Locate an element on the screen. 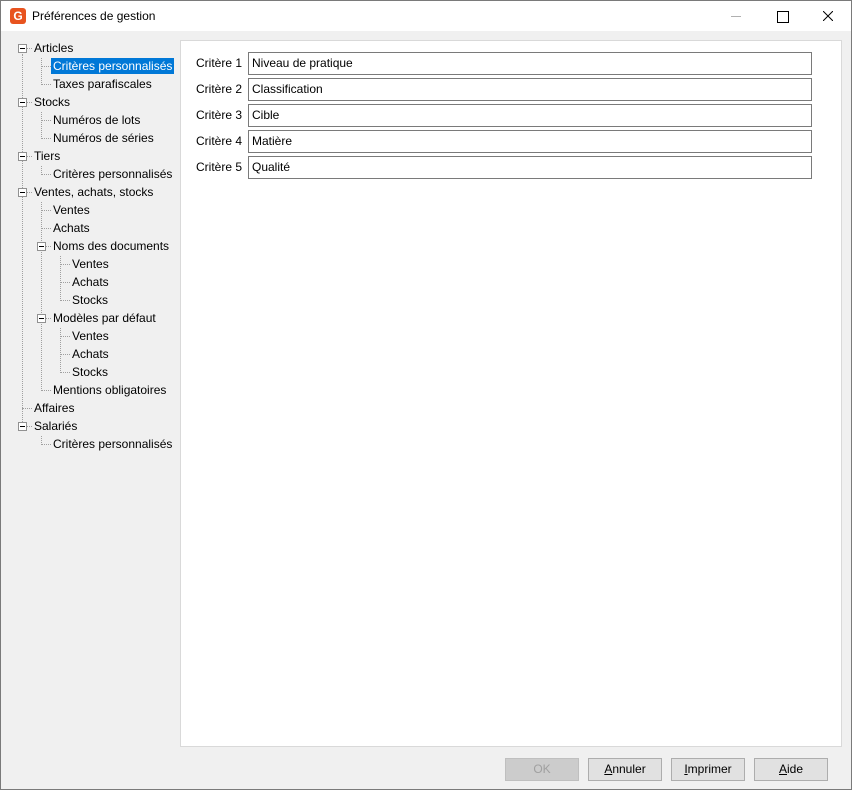  critere-5-field: Qualité is located at coordinates (530, 167).